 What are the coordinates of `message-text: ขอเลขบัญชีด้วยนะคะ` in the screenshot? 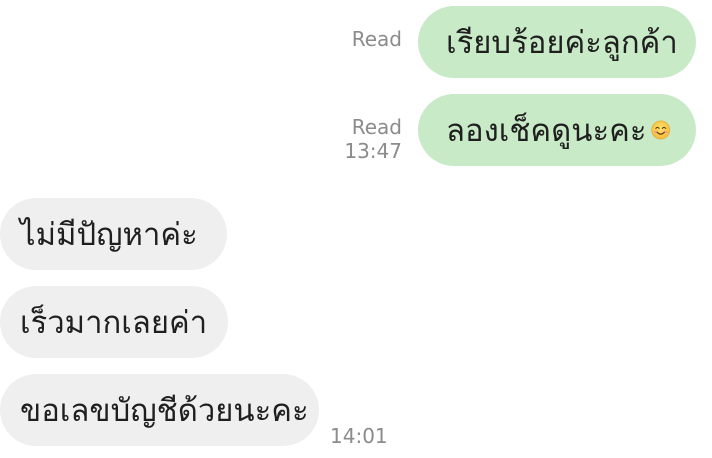 It's located at (164, 411).